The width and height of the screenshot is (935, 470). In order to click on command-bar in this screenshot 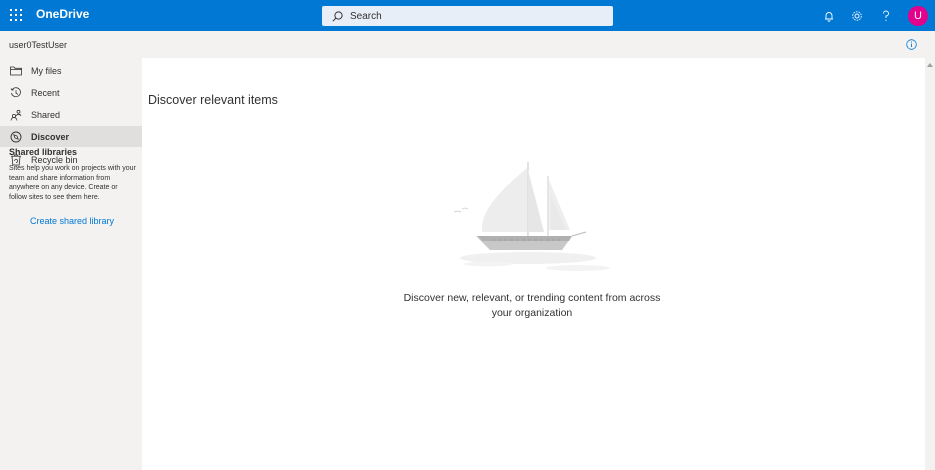, I will do `click(538, 44)`.